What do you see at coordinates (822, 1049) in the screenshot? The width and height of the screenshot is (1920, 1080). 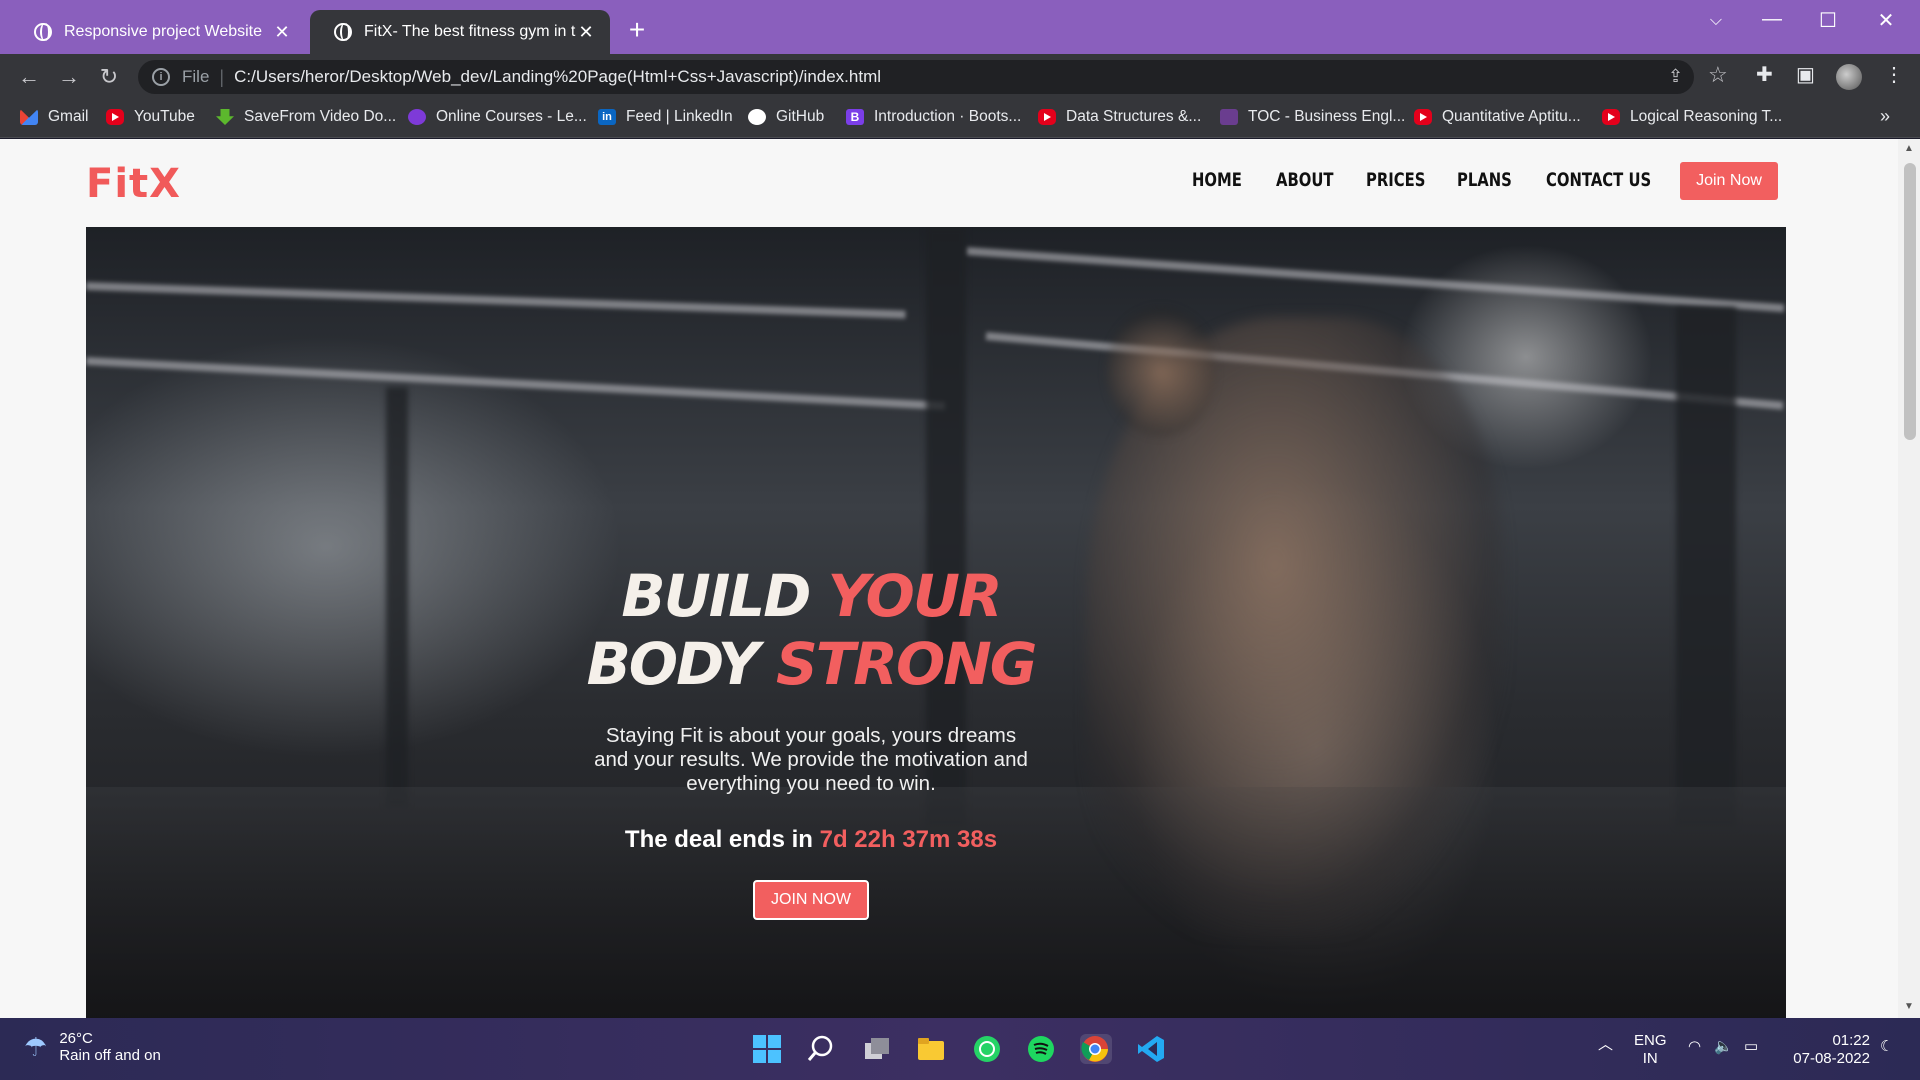 I see `search-icon` at bounding box center [822, 1049].